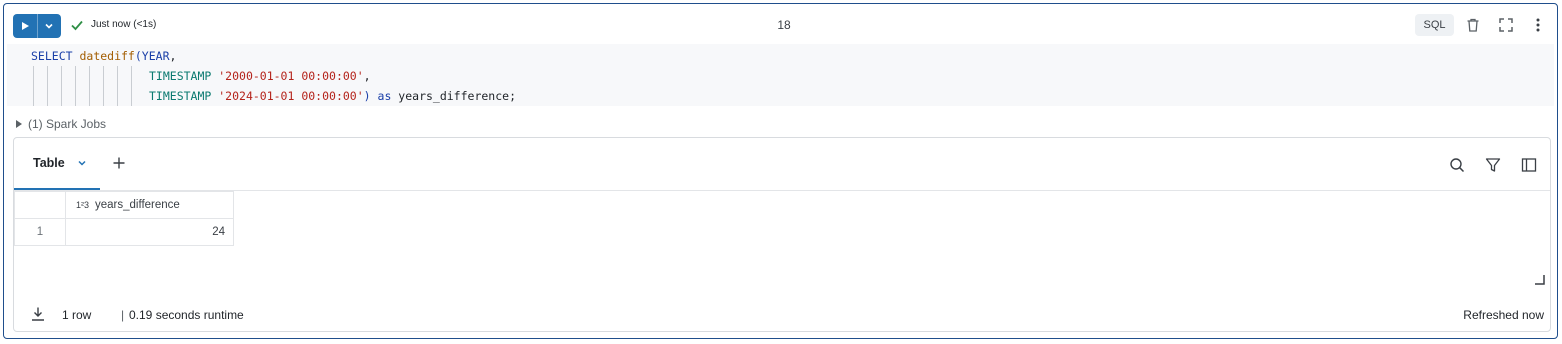 This screenshot has height=344, width=1562. I want to click on code-token: ), so click(367, 96).